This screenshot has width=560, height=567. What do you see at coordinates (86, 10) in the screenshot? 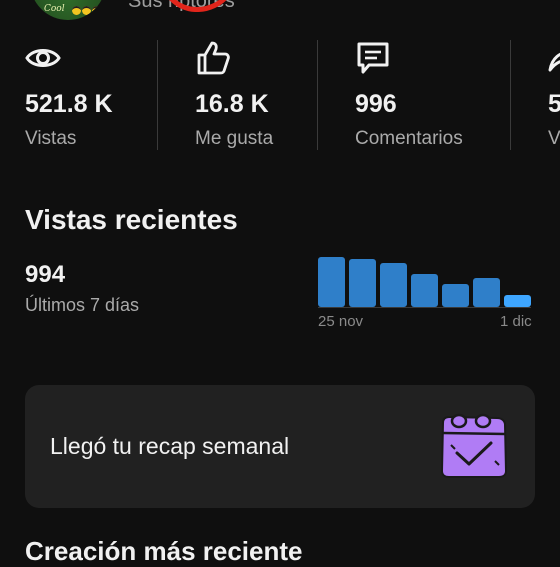
I see `sunglasses-emoji-icon` at bounding box center [86, 10].